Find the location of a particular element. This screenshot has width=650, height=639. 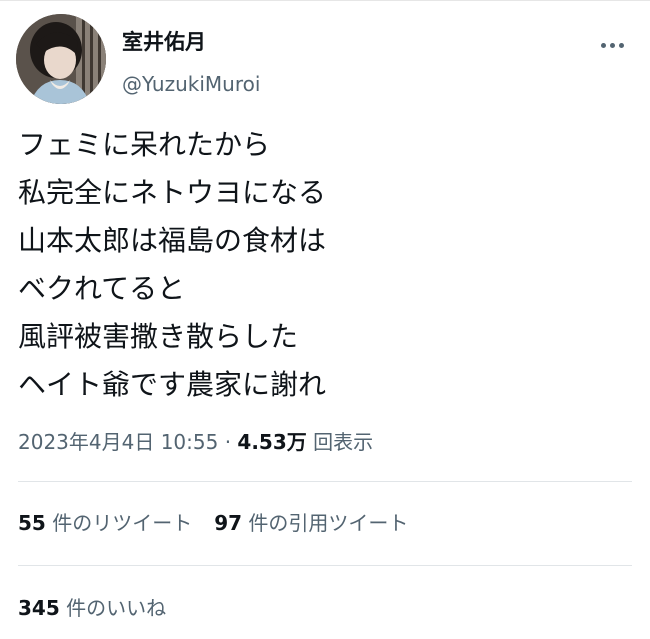

top-divider is located at coordinates (325, 0).